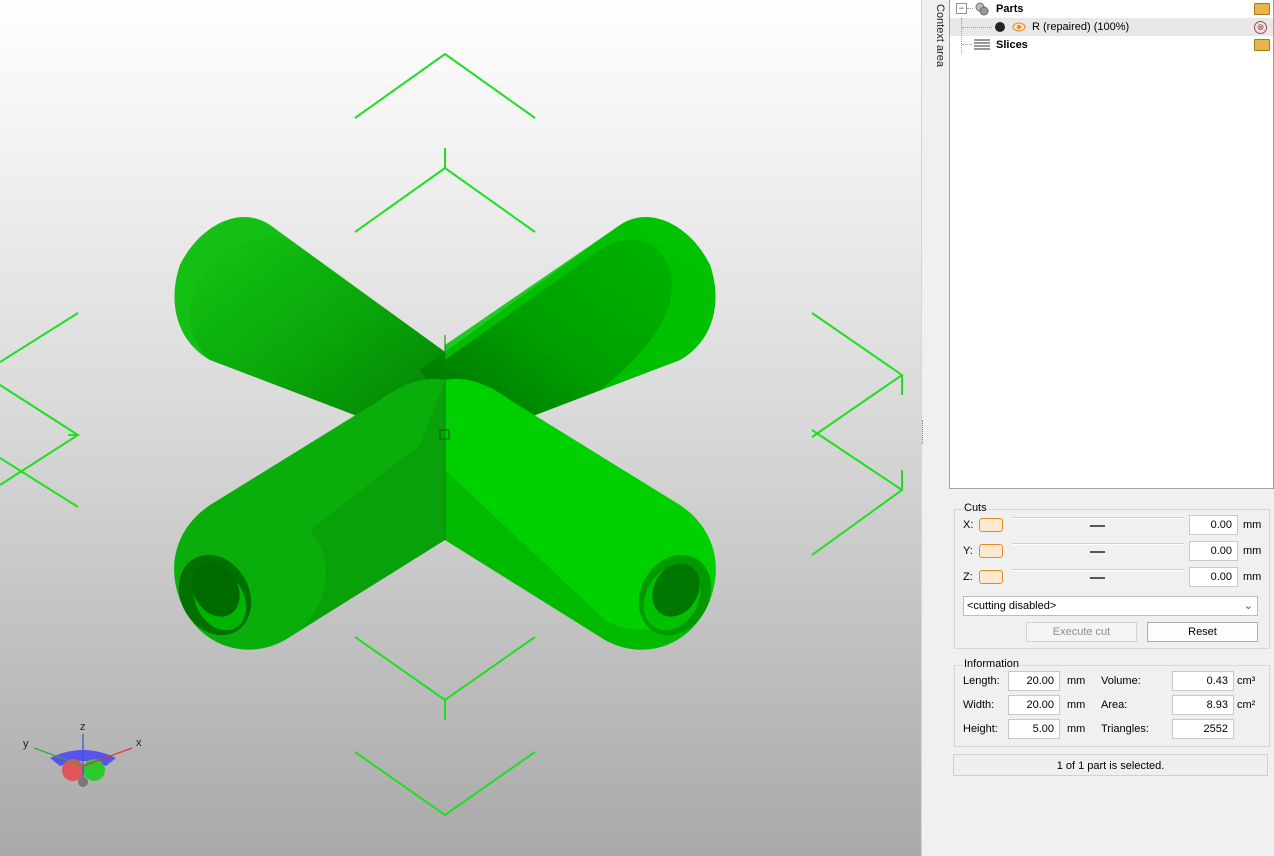 Image resolution: width=1274 pixels, height=856 pixels. Describe the element at coordinates (310, 514) in the screenshot. I see `tube-arm-front-left` at that location.